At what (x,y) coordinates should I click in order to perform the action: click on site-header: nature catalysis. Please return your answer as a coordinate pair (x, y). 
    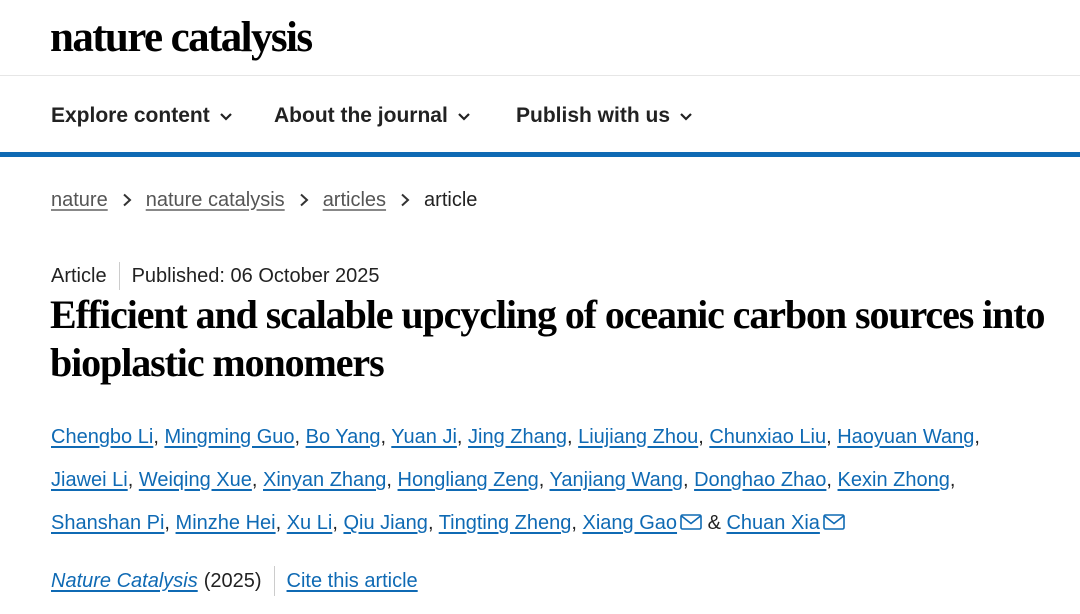
    Looking at the image, I should click on (540, 38).